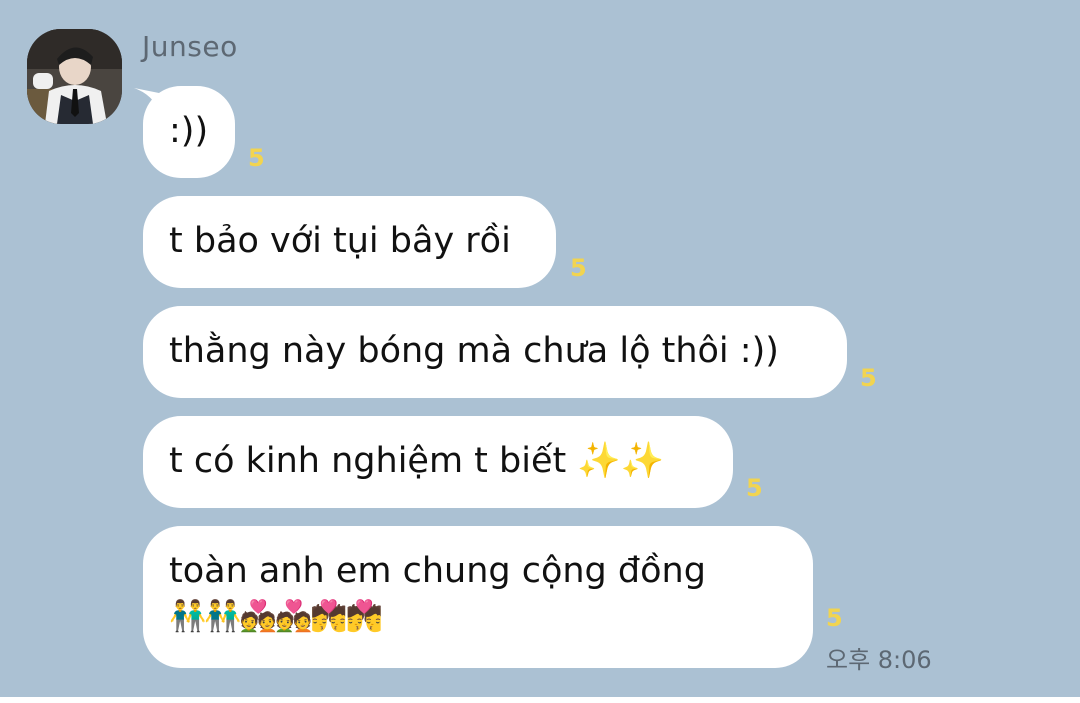  I want to click on message-text: t bảo với tụi bây rồi, so click(340, 241).